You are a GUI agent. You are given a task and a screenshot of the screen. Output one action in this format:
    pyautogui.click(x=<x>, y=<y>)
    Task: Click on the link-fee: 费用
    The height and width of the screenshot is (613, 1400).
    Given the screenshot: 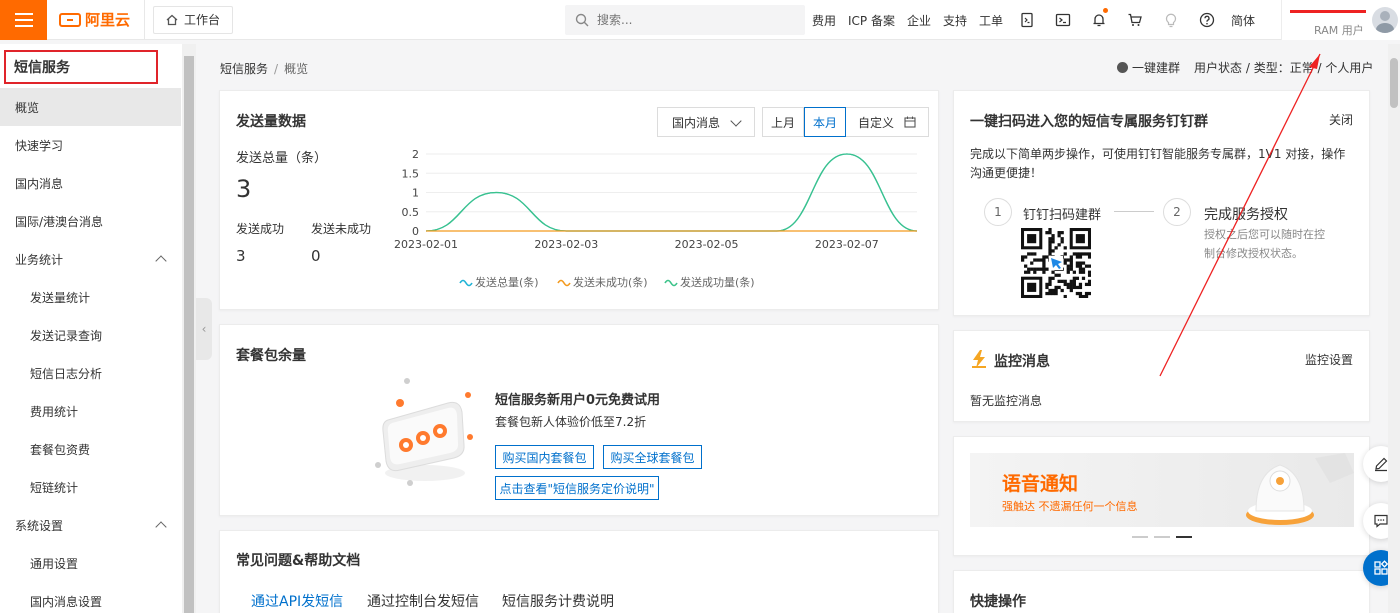 What is the action you would take?
    pyautogui.click(x=824, y=20)
    